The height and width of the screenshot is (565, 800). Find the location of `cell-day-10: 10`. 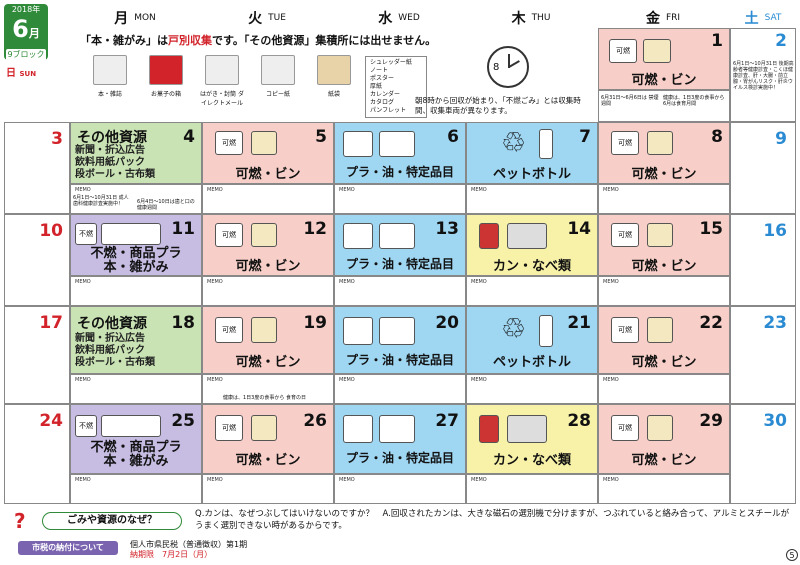

cell-day-10: 10 is located at coordinates (37, 260).